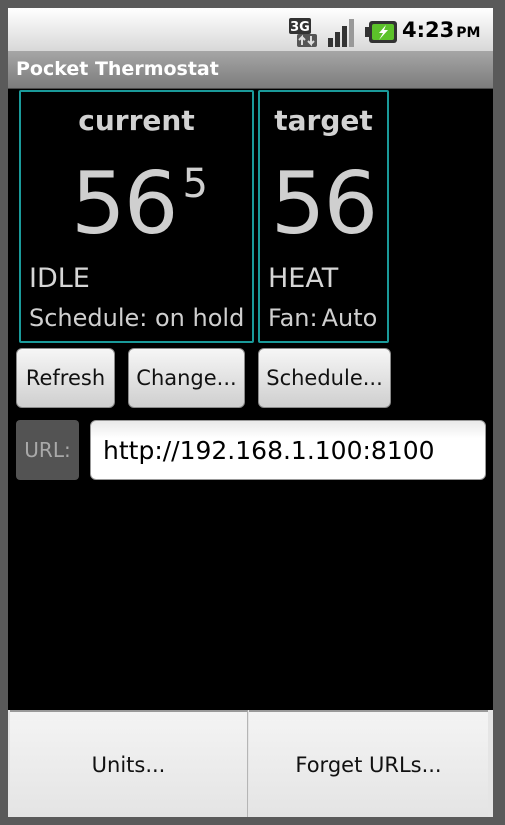 This screenshot has width=505, height=825. What do you see at coordinates (250, 70) in the screenshot?
I see `app-title-bar: Pocket Thermostat` at bounding box center [250, 70].